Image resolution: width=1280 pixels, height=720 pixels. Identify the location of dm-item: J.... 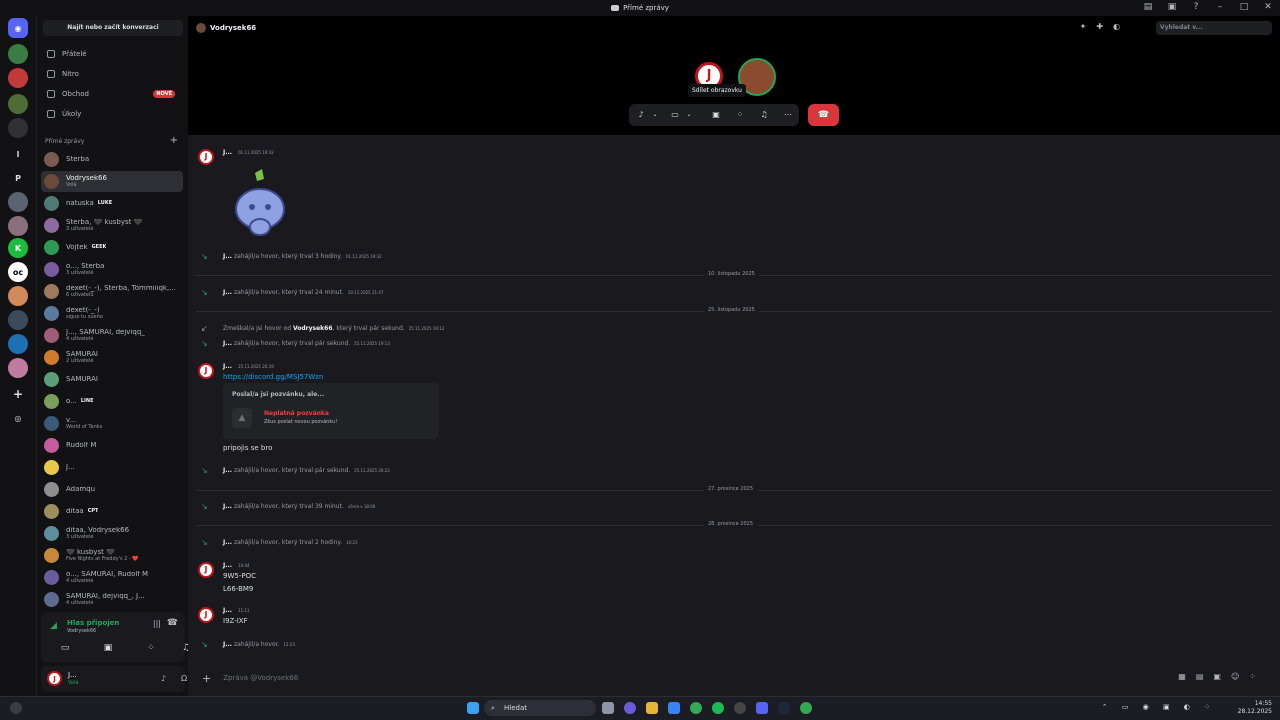
(112, 467).